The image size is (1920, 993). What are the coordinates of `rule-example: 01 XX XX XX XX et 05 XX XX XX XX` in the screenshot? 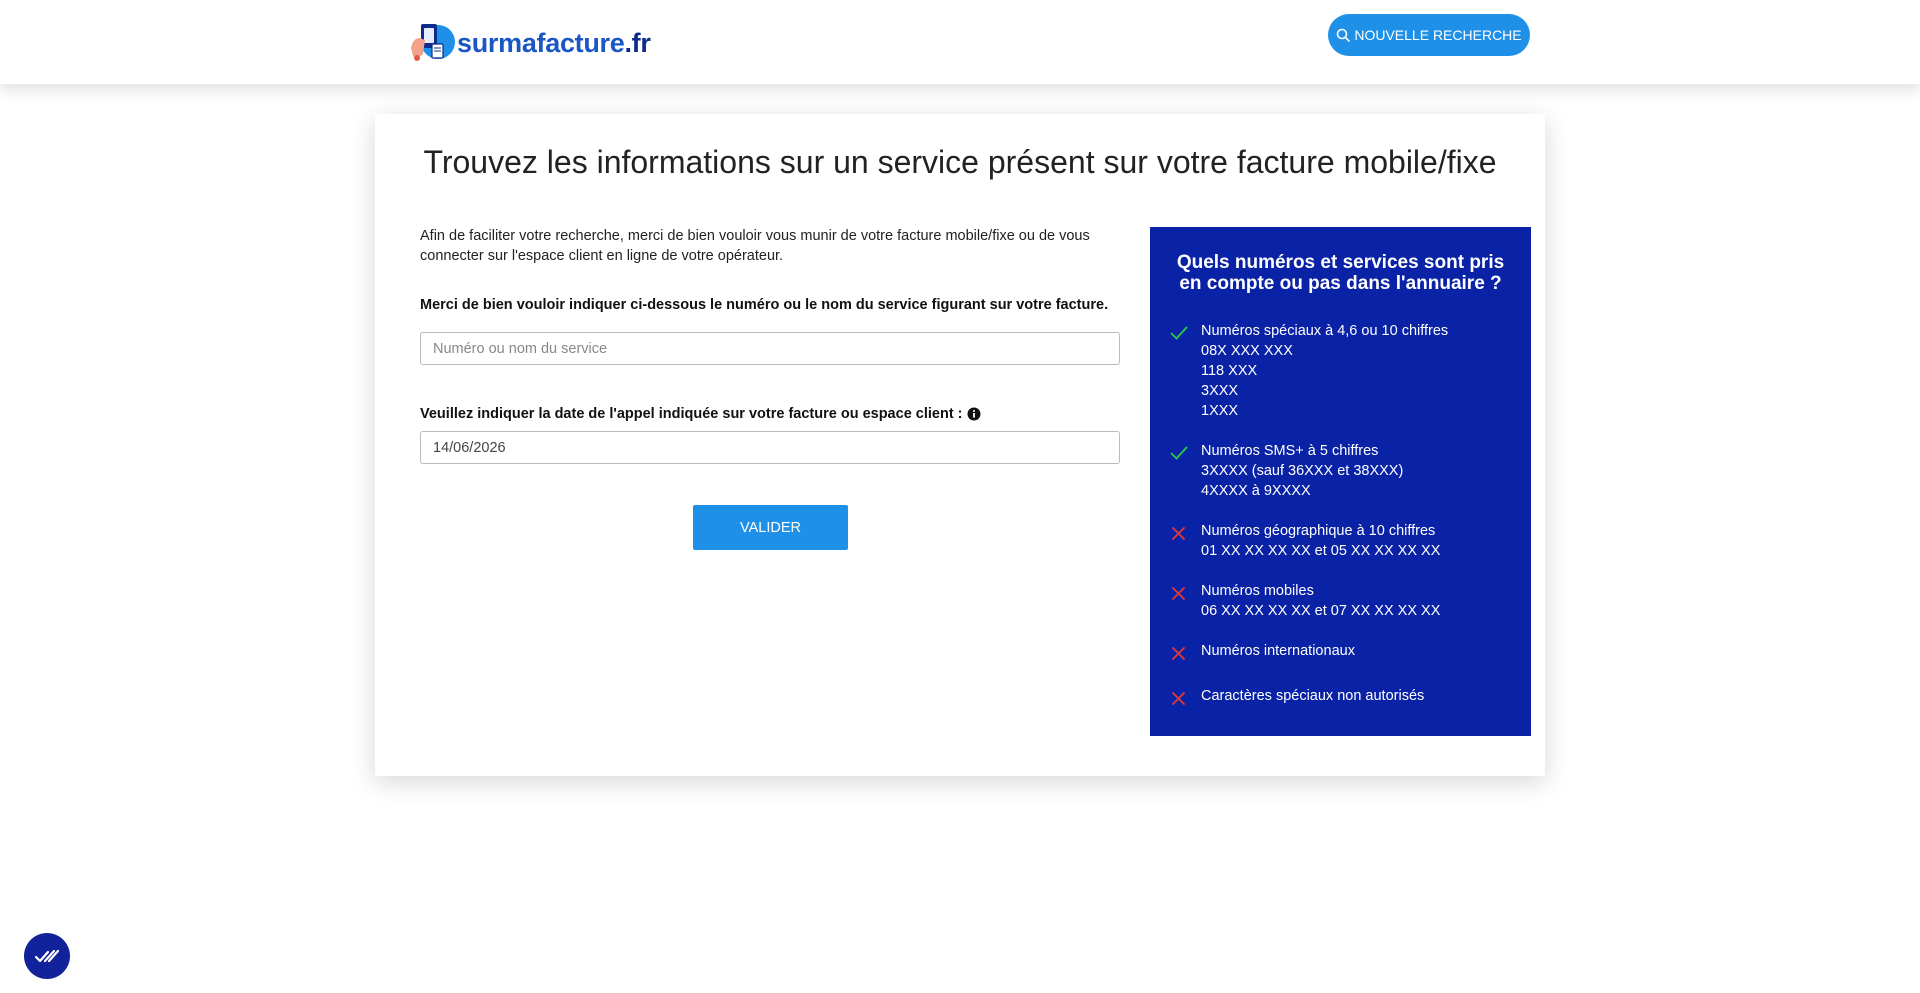 It's located at (1321, 551).